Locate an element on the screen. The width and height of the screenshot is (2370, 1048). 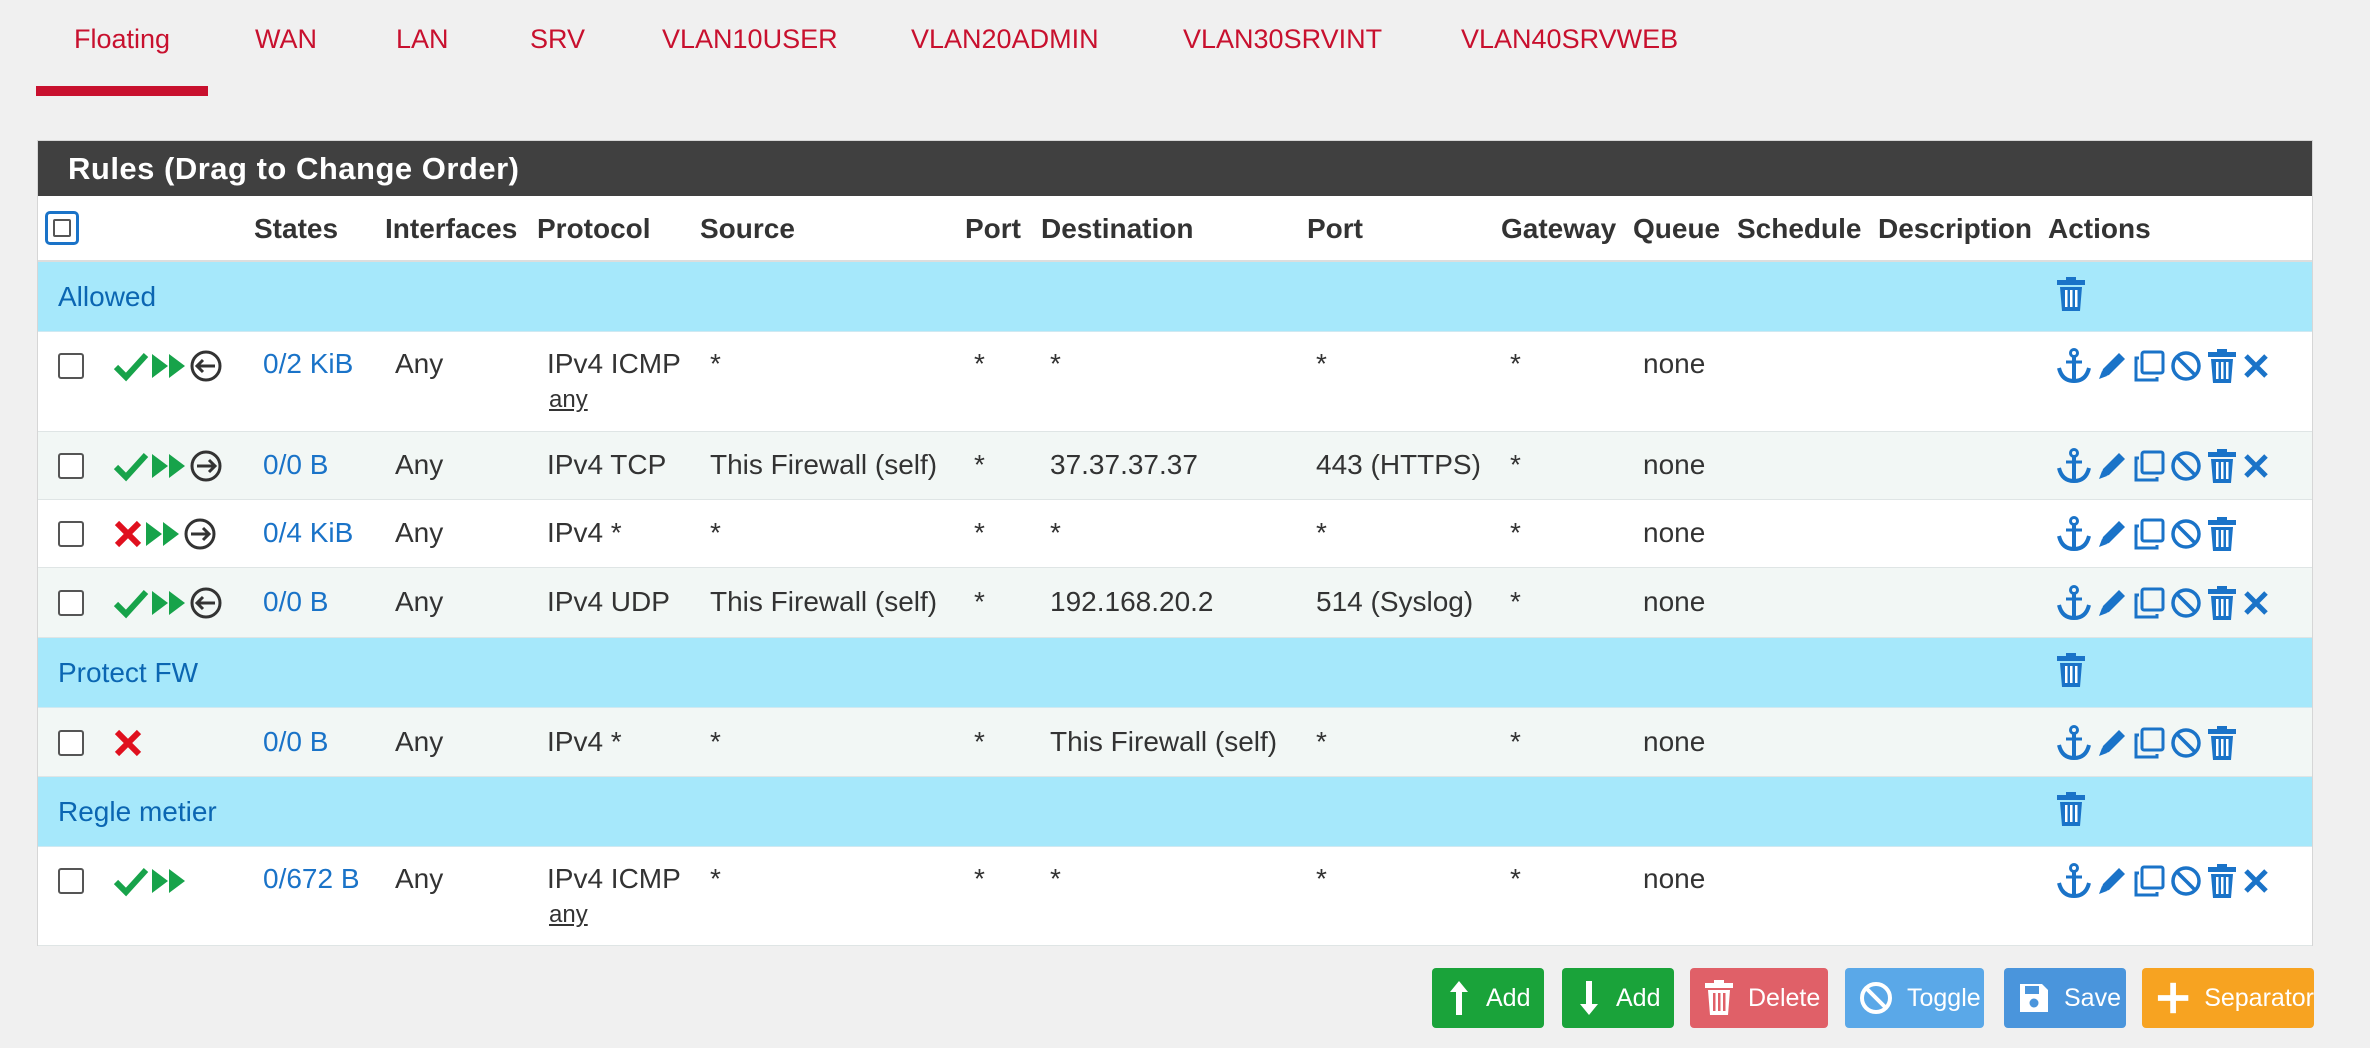
tab-lan: LAN is located at coordinates (422, 61).